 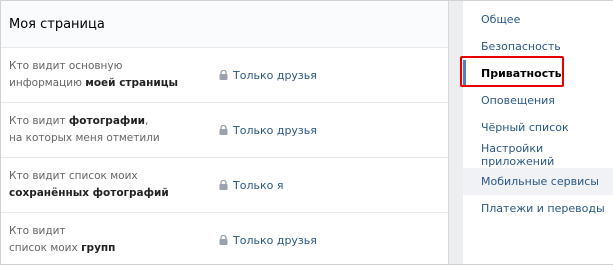 What do you see at coordinates (57, 24) in the screenshot?
I see `page-title-text: Моя страница` at bounding box center [57, 24].